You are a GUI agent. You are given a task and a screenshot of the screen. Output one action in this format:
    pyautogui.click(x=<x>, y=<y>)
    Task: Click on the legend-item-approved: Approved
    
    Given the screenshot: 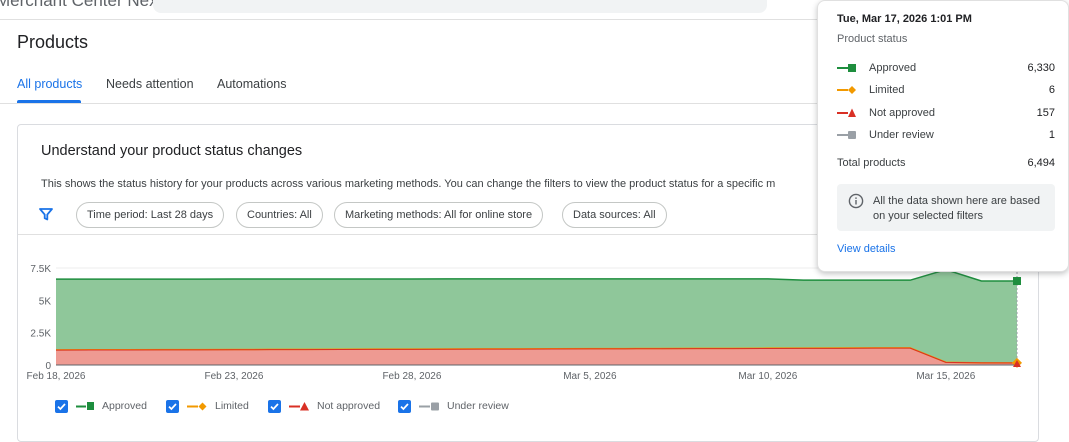 What is the action you would take?
    pyautogui.click(x=101, y=406)
    